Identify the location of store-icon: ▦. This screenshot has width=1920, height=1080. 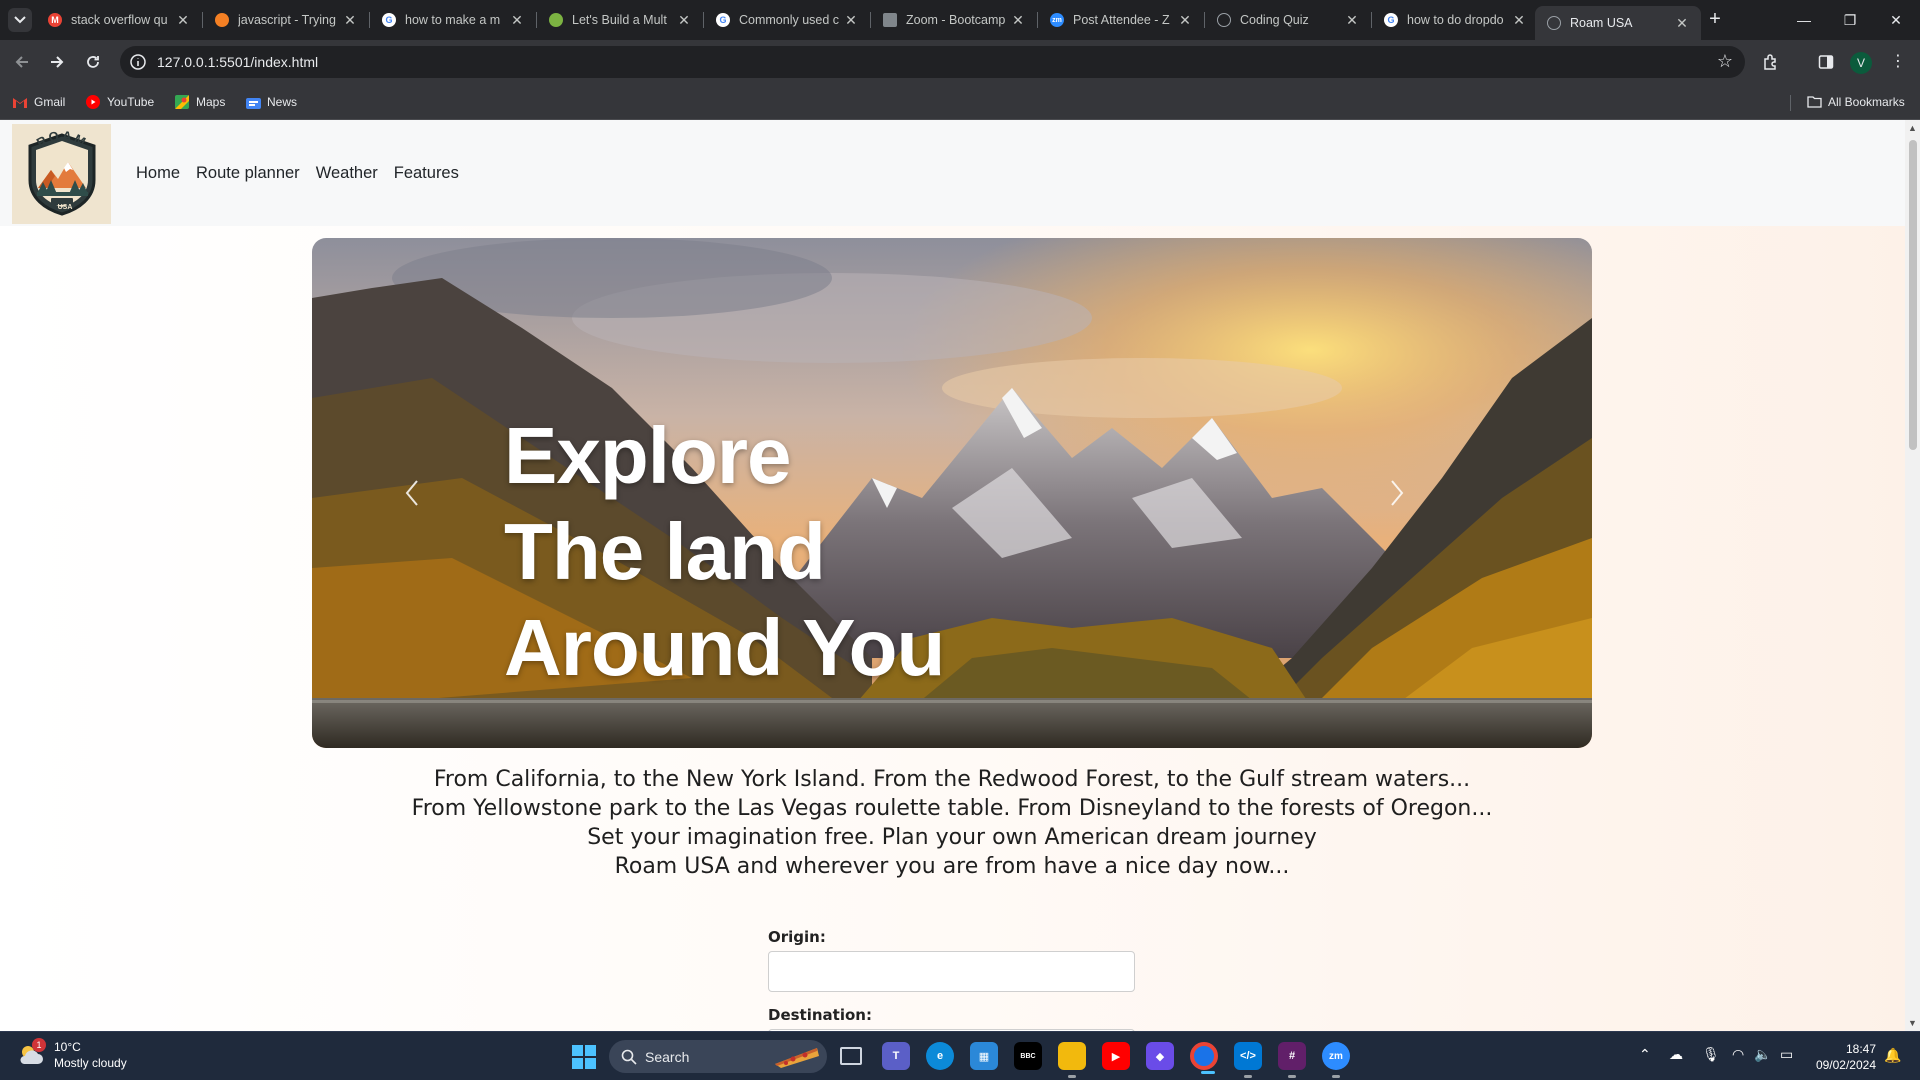
(984, 1056).